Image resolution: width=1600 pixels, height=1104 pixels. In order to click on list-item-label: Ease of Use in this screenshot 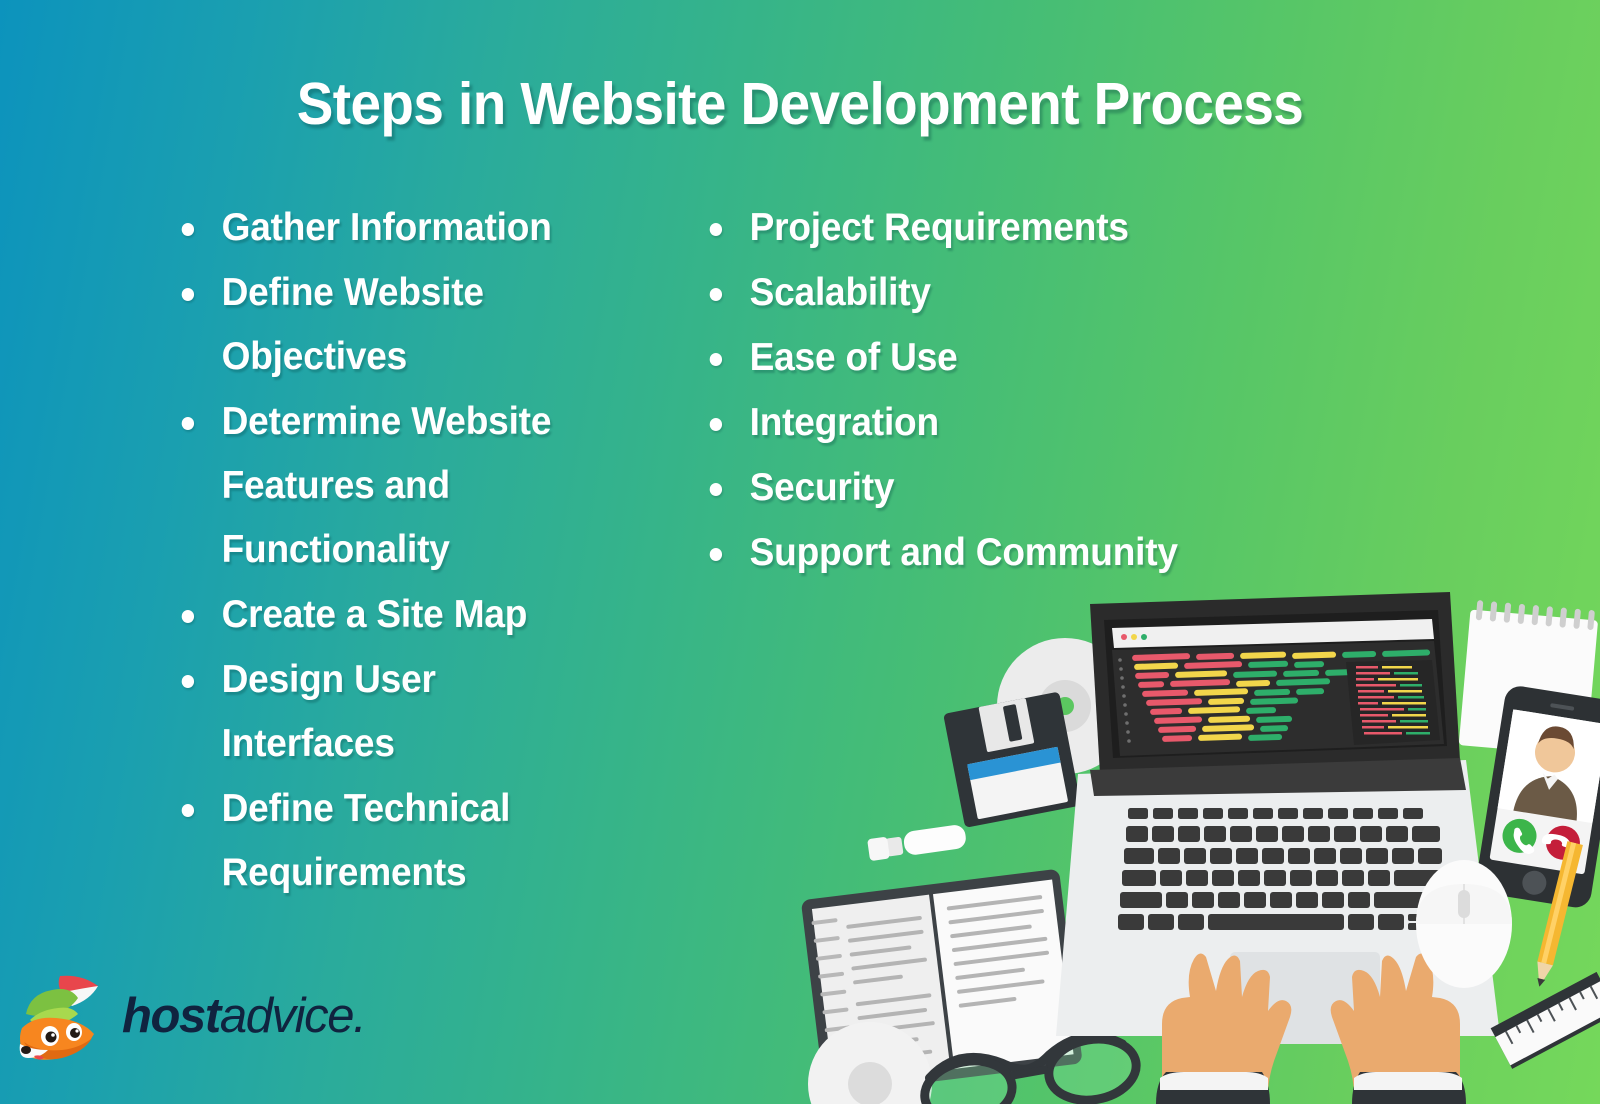, I will do `click(853, 357)`.